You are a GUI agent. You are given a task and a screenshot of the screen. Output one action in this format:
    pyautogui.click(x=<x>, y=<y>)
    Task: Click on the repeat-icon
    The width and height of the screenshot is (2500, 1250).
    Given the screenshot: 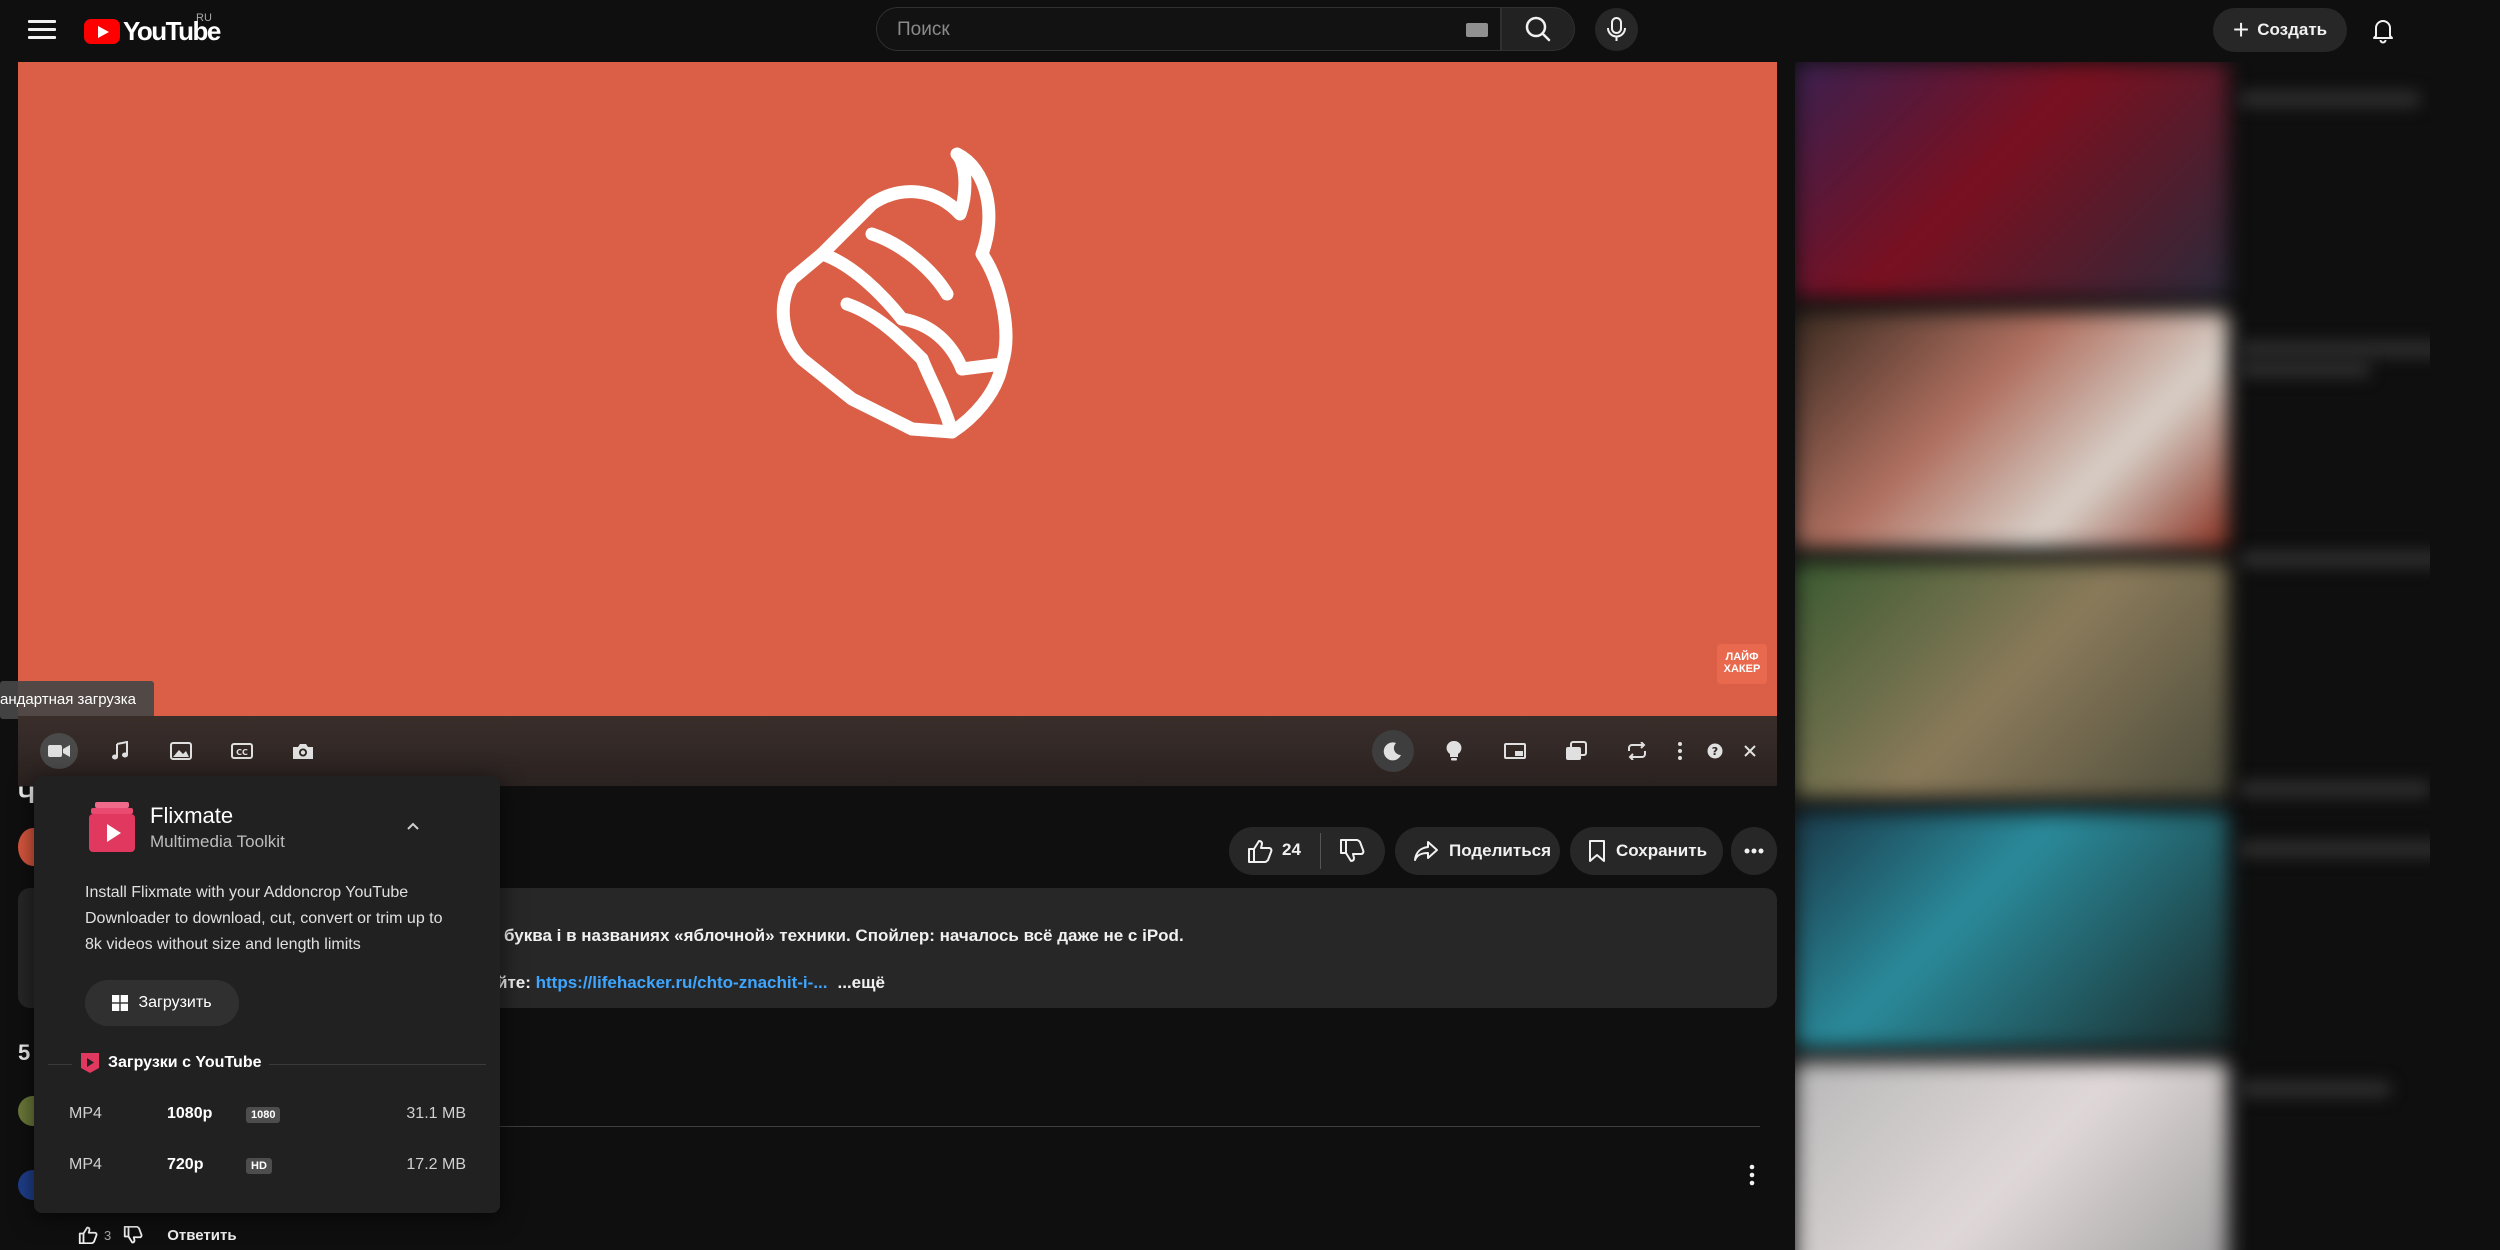 What is the action you would take?
    pyautogui.click(x=1637, y=751)
    